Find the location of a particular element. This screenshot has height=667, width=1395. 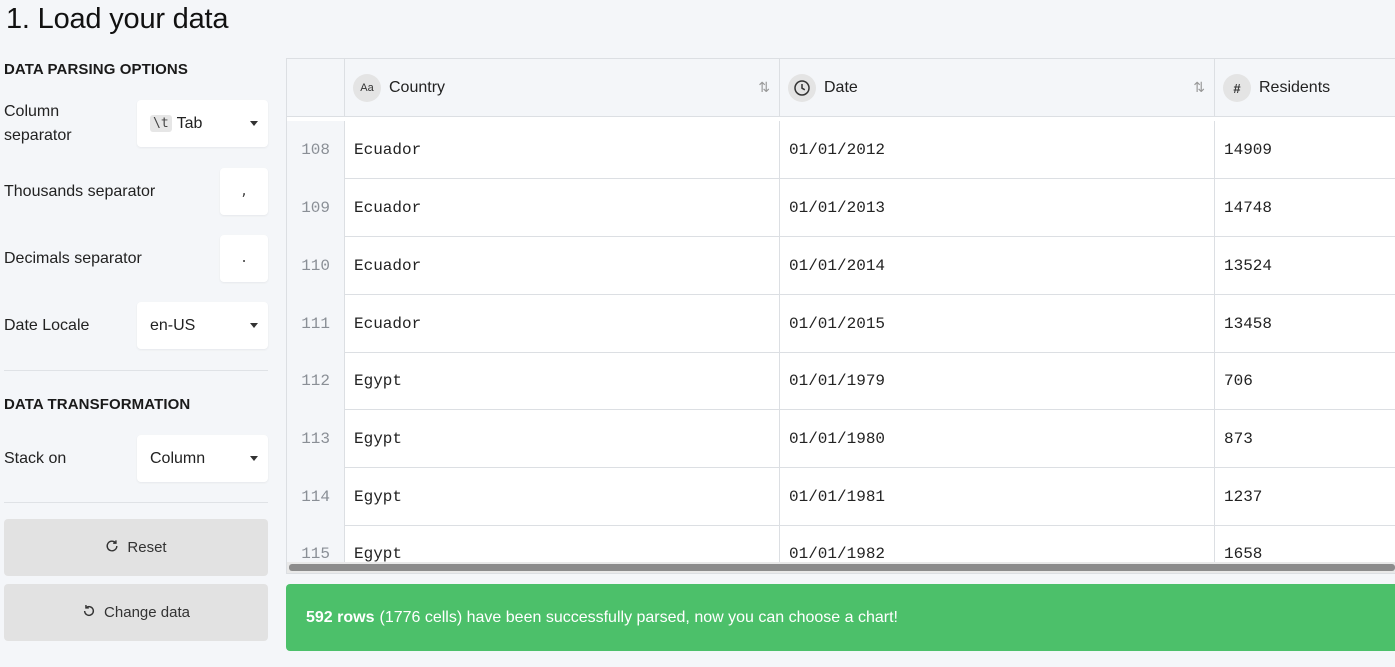

residents-cell: 873 is located at coordinates (1238, 439).